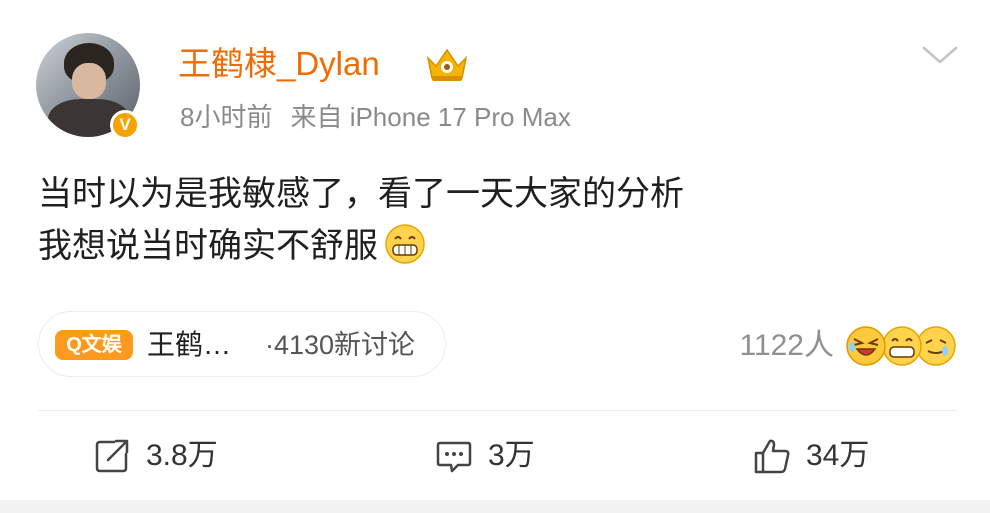 The image size is (990, 513). What do you see at coordinates (208, 246) in the screenshot?
I see `content-line-2: 我想说当时确实不舒服` at bounding box center [208, 246].